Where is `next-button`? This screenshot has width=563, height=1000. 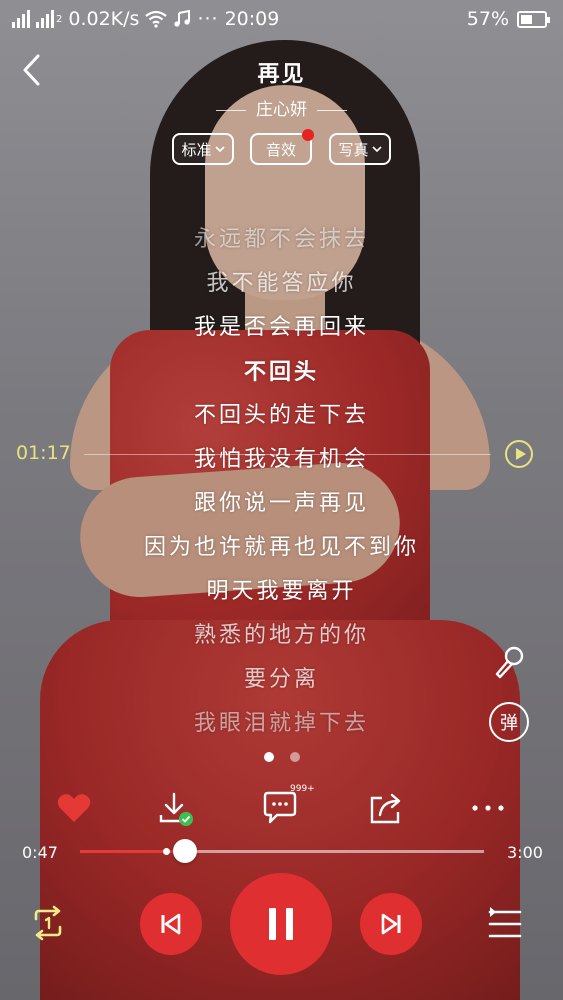 next-button is located at coordinates (391, 924).